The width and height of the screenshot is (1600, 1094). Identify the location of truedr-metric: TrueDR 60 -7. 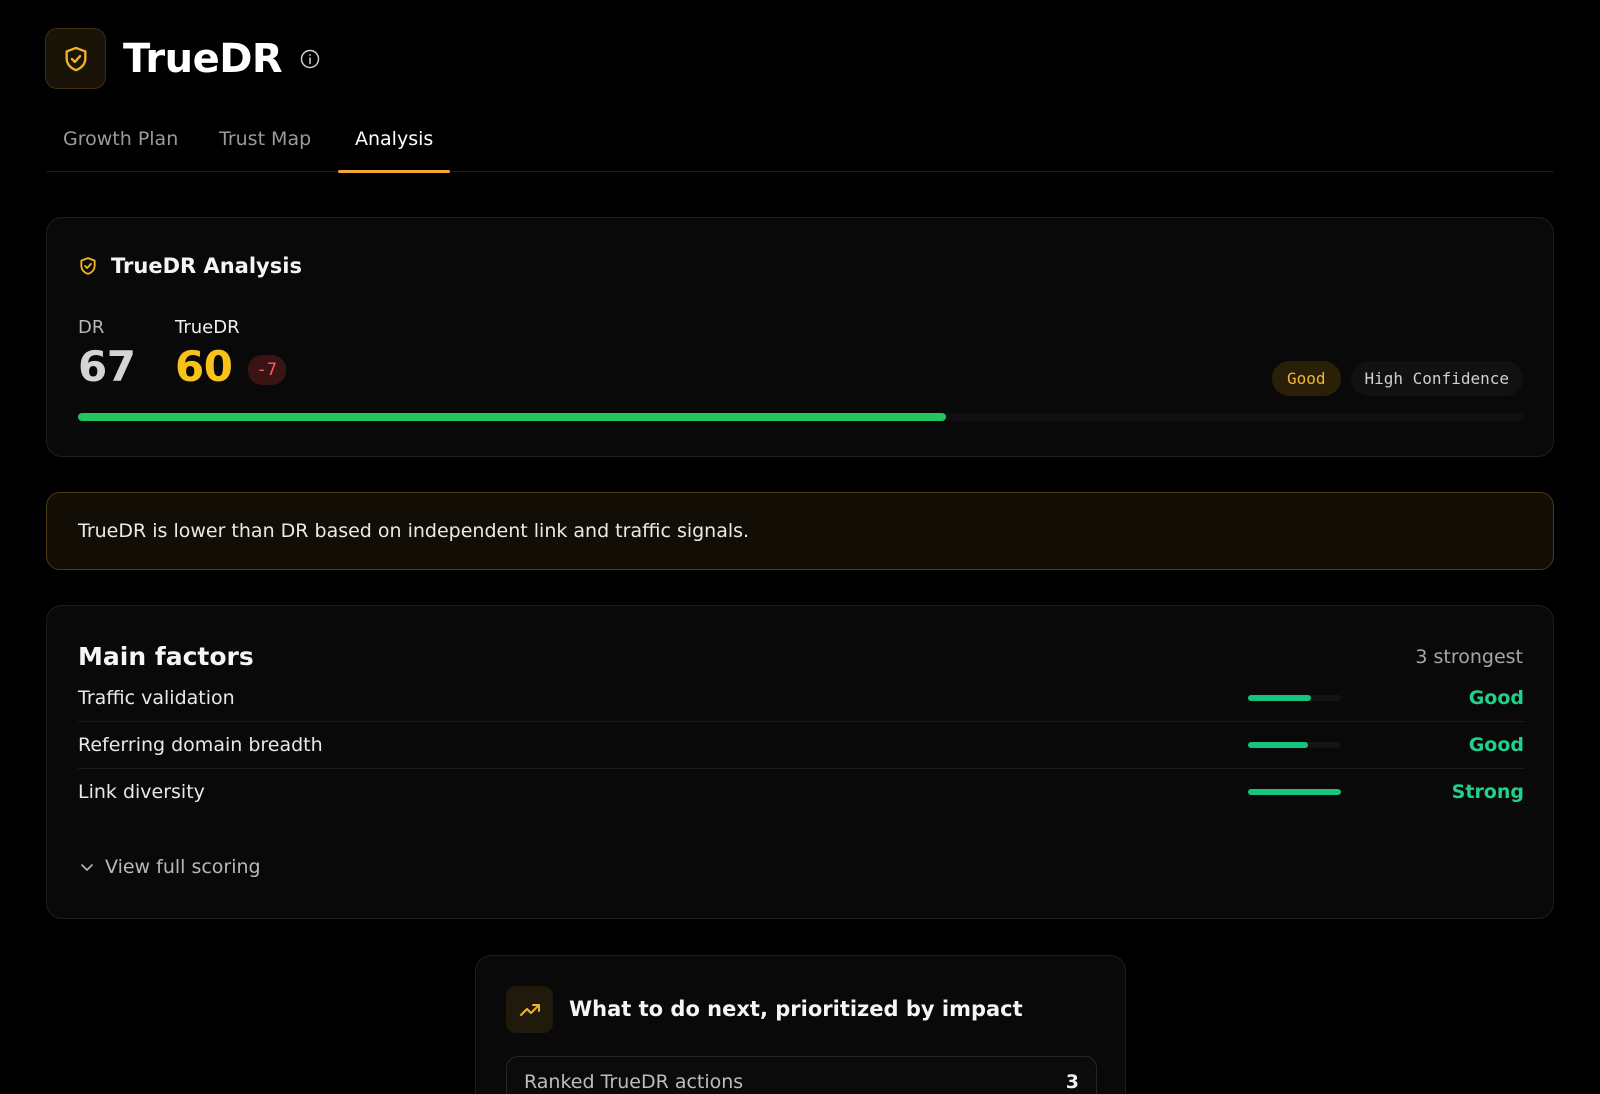
(231, 354).